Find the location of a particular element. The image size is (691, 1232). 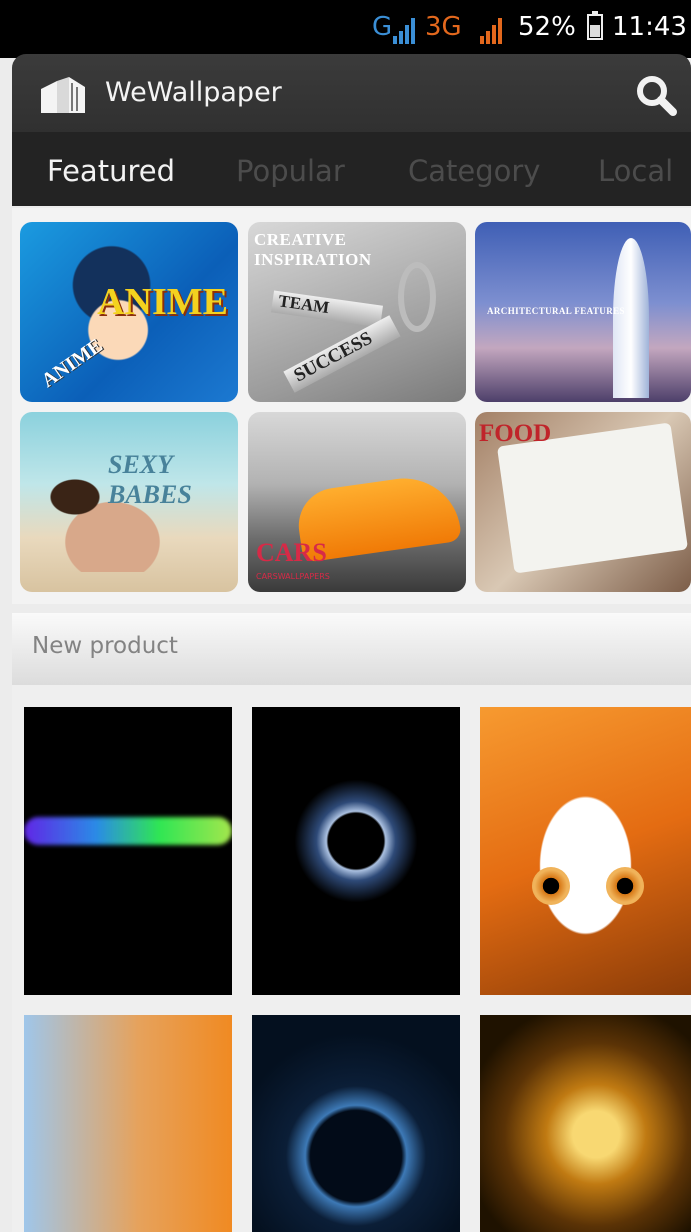

featured-caption-secondary: CARSWALLPAPERS is located at coordinates (293, 576).